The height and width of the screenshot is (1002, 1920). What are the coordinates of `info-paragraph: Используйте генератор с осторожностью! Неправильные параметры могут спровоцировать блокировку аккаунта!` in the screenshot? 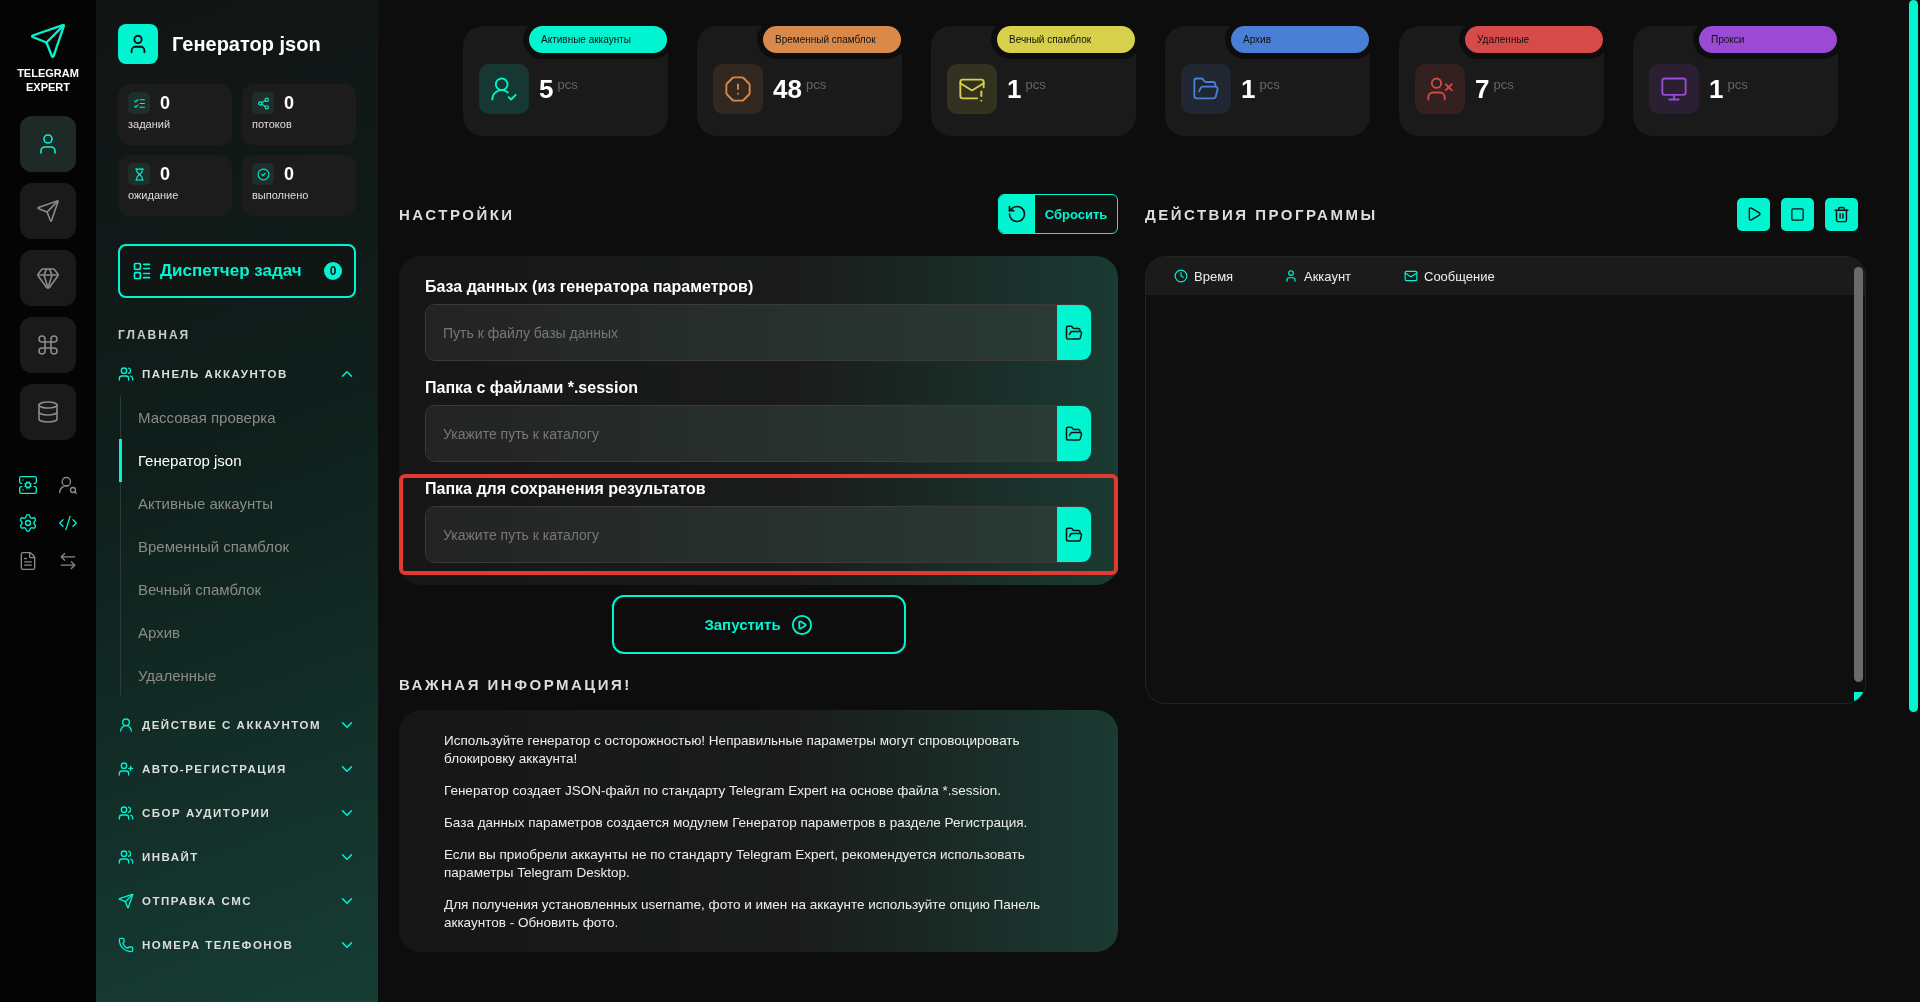 It's located at (732, 750).